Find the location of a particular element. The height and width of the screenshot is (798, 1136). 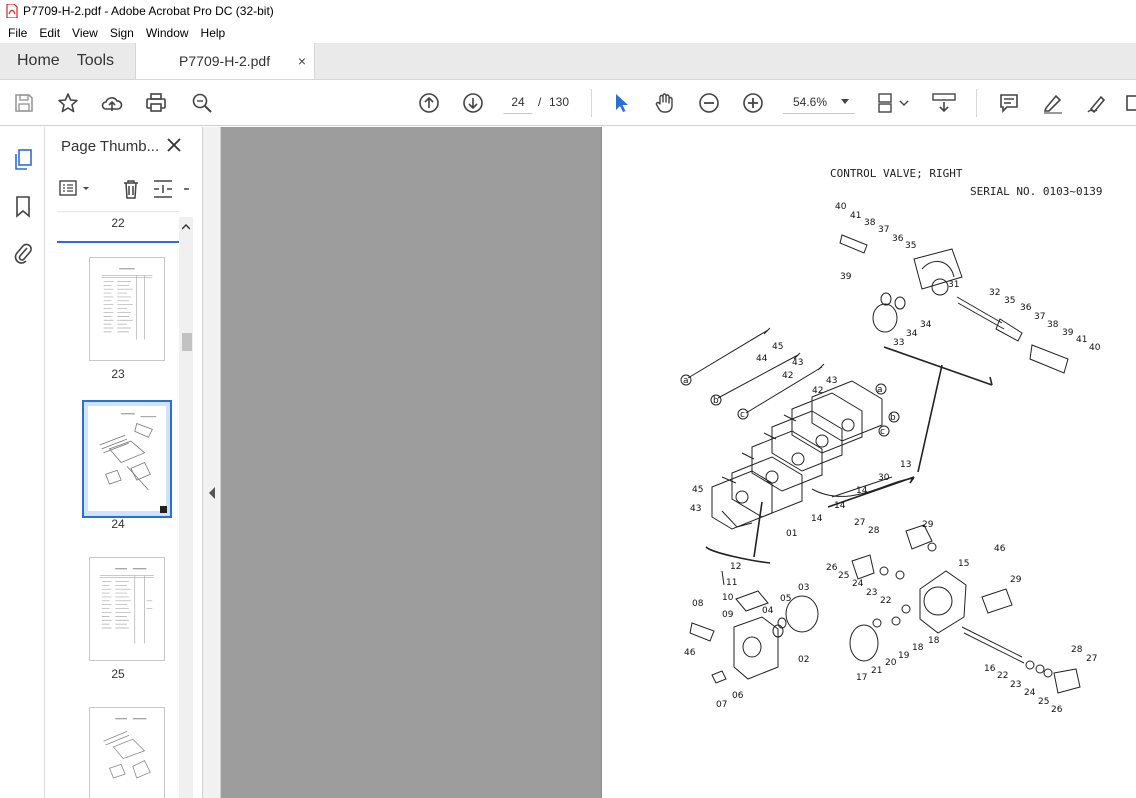

thumbnail-25-preview is located at coordinates (127, 609).